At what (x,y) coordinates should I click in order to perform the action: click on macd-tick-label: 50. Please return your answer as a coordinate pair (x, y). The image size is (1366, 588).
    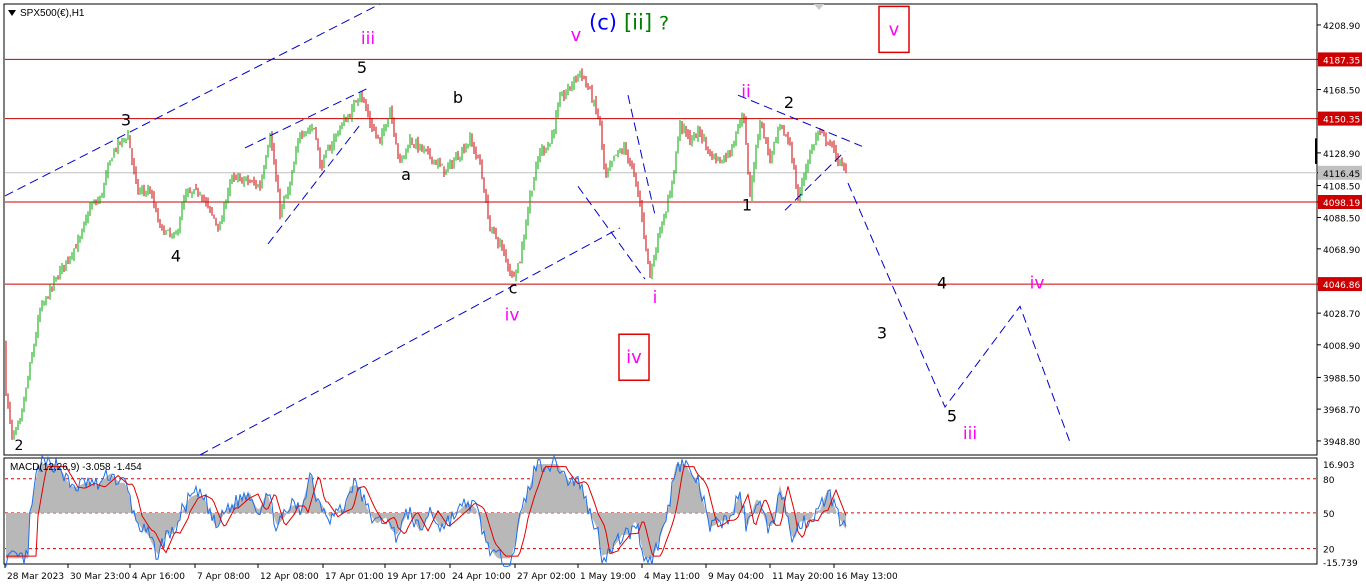
    Looking at the image, I should click on (1329, 515).